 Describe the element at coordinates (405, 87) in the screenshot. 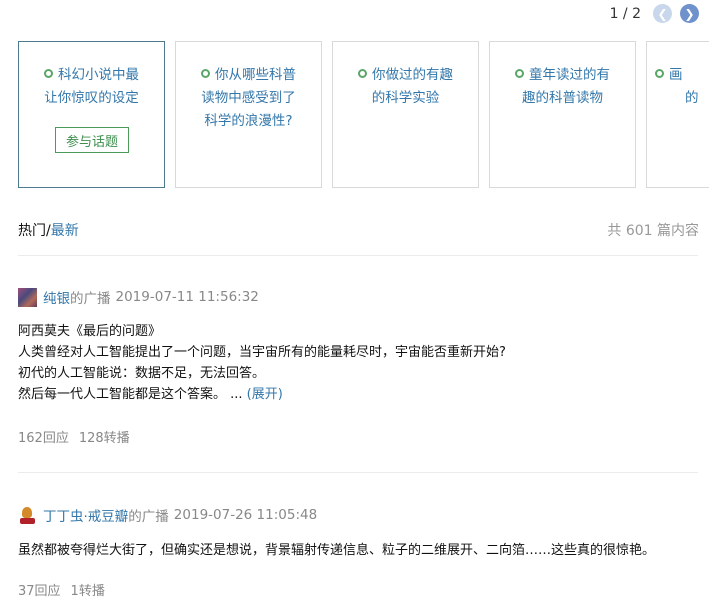

I see `topic-title: 你做过的有趣 的科学实验` at that location.